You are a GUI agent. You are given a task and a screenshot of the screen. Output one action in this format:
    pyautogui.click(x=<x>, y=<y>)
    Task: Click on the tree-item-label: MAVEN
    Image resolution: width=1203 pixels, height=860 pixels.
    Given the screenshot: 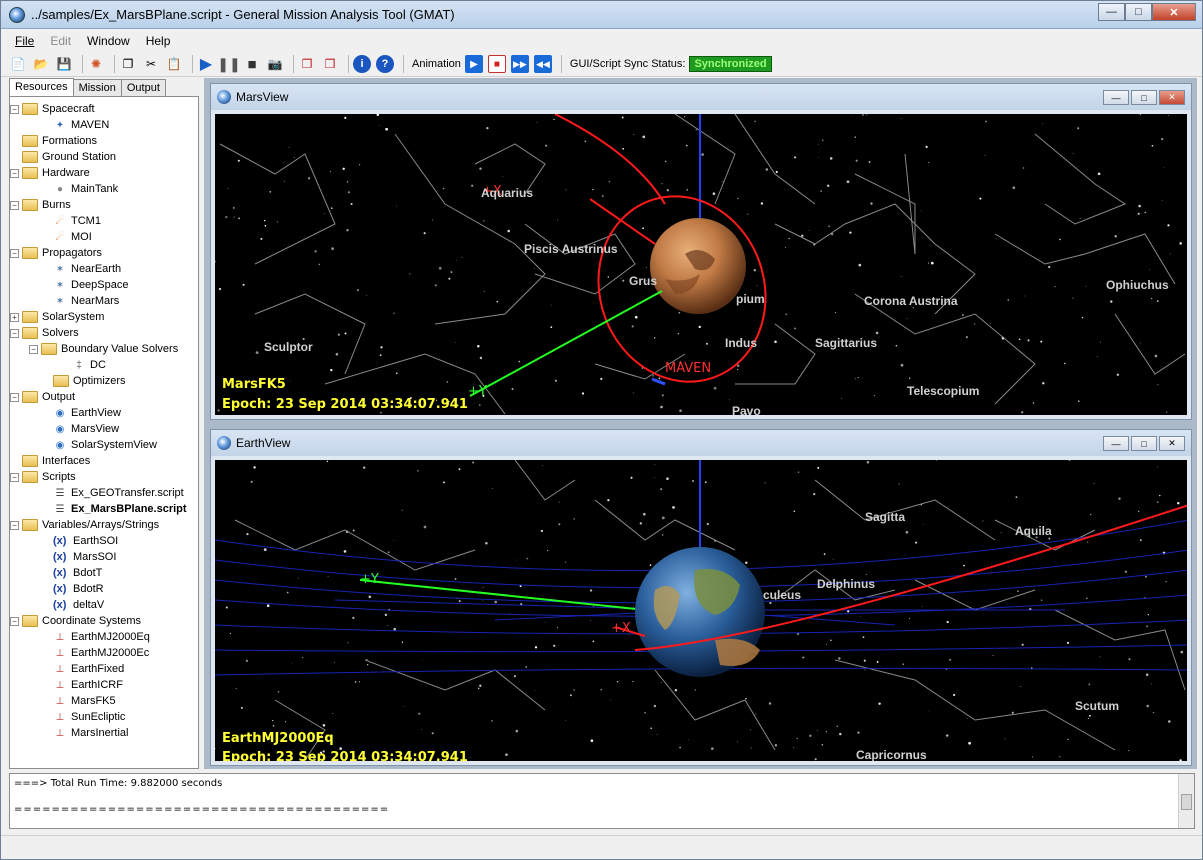 What is the action you would take?
    pyautogui.click(x=90, y=125)
    